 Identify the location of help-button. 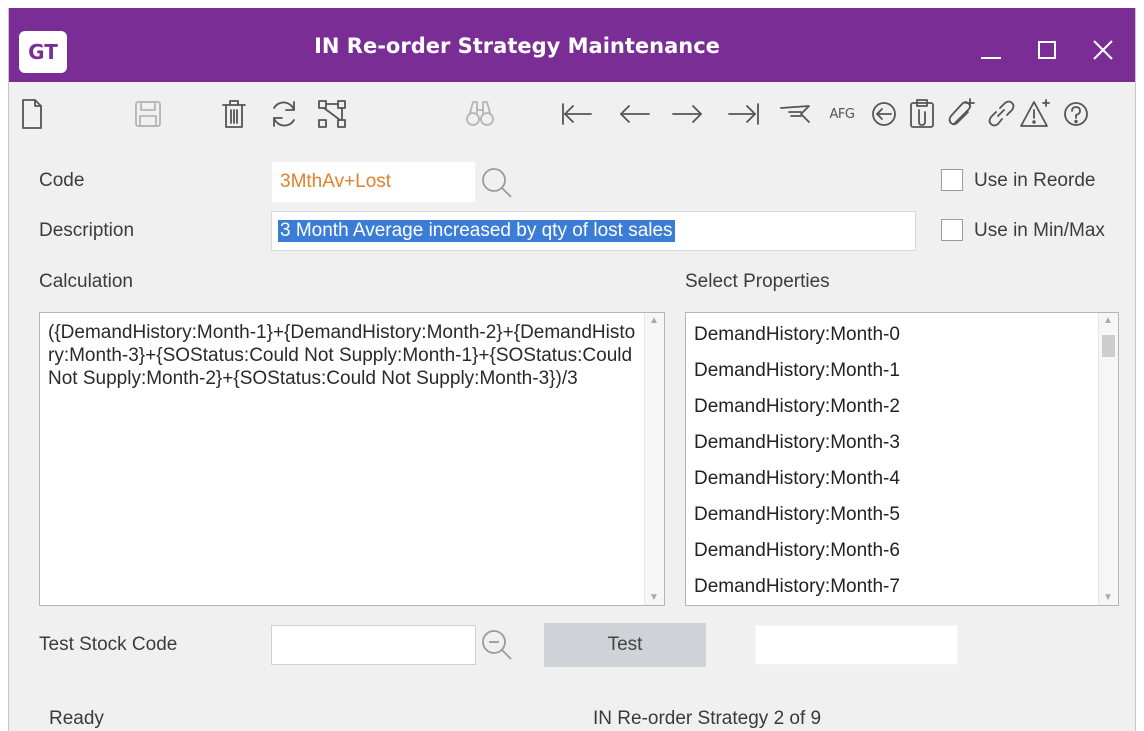
(1076, 114).